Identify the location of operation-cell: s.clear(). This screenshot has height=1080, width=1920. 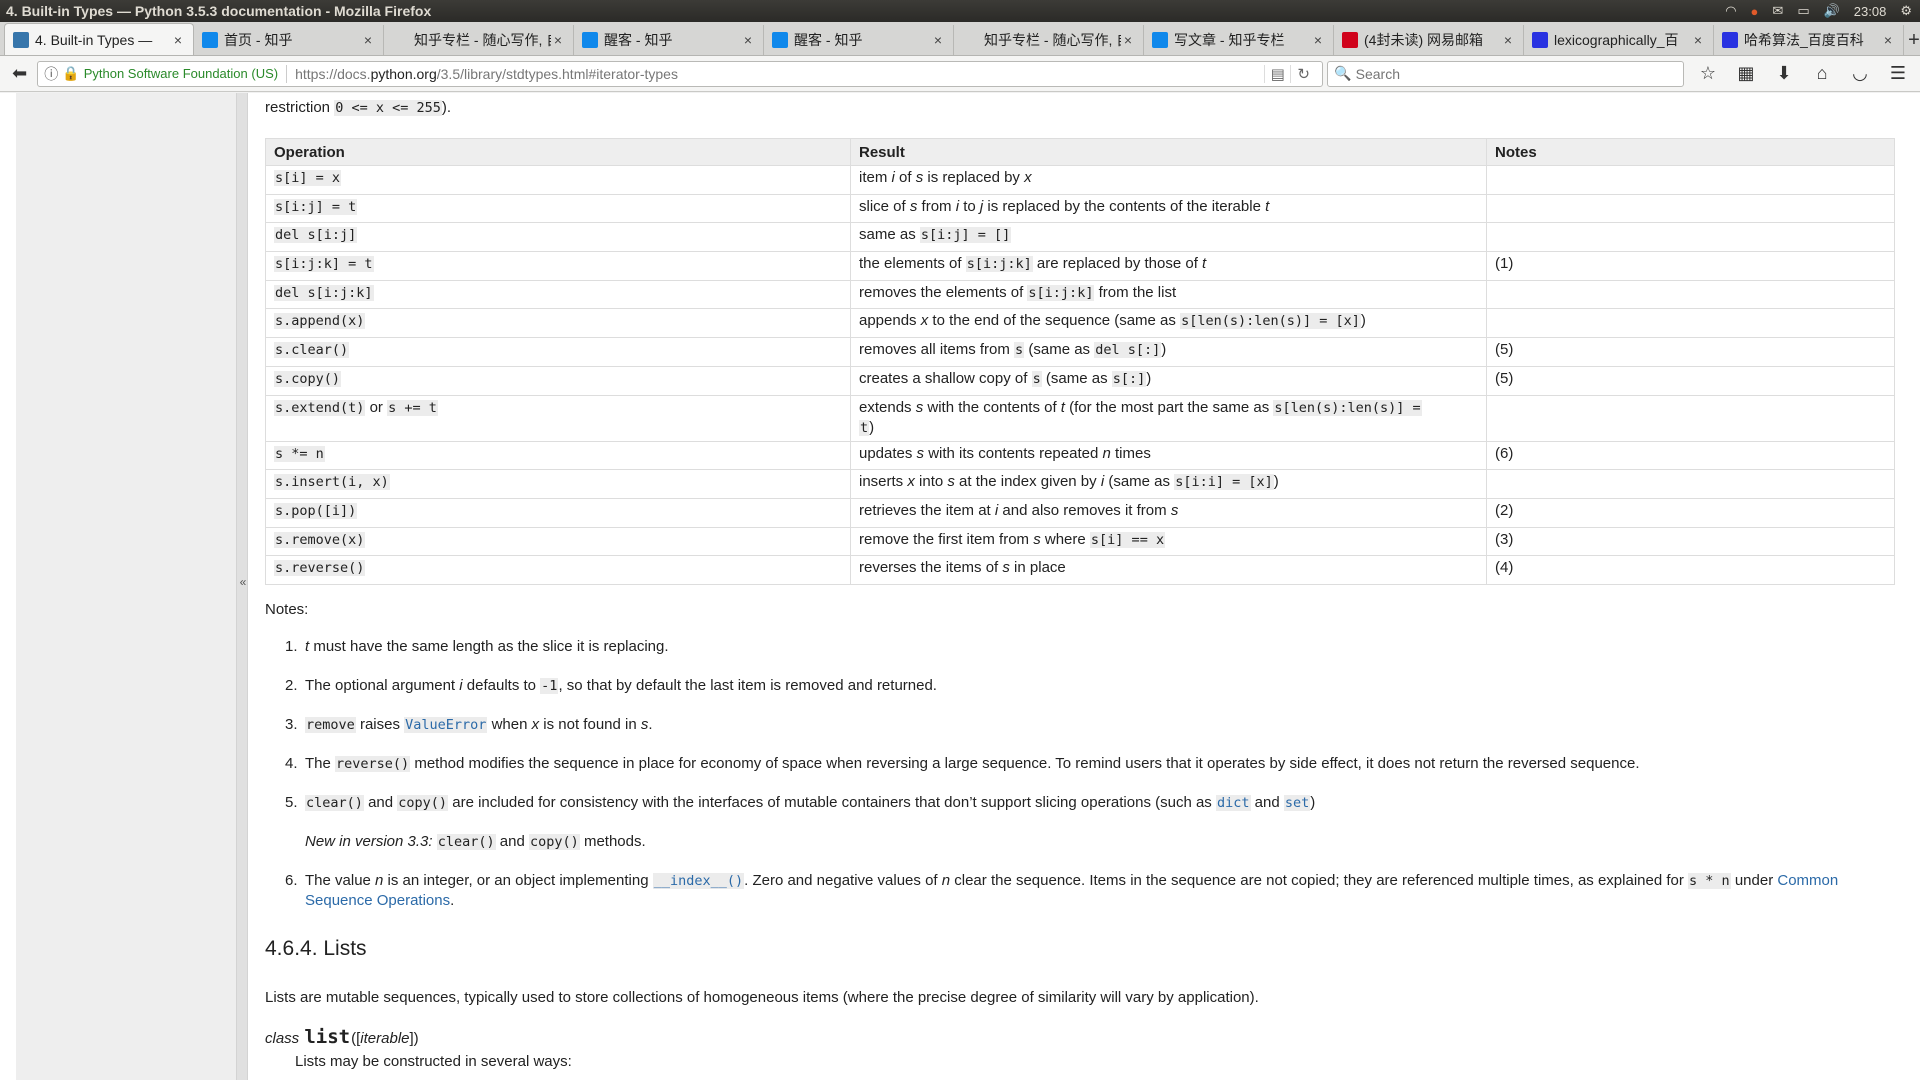
(558, 352).